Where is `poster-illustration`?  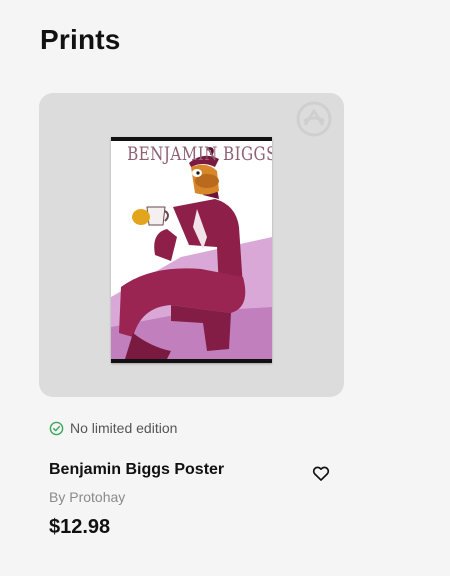
poster-illustration is located at coordinates (191, 253).